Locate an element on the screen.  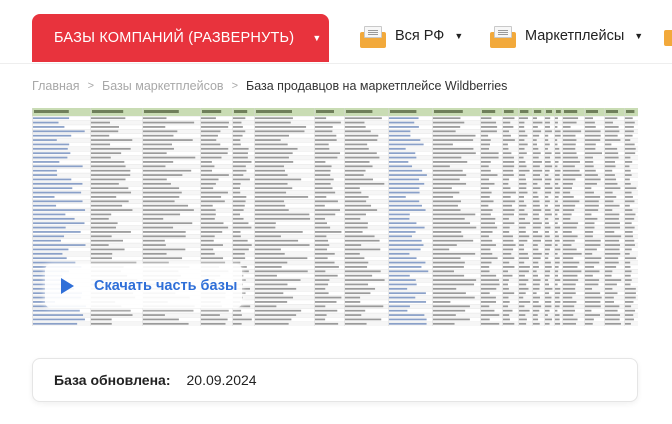
company-bases-label: БАЗЫ КОМПАНИЙ (РАЗВЕРНУТЬ) is located at coordinates (174, 38).